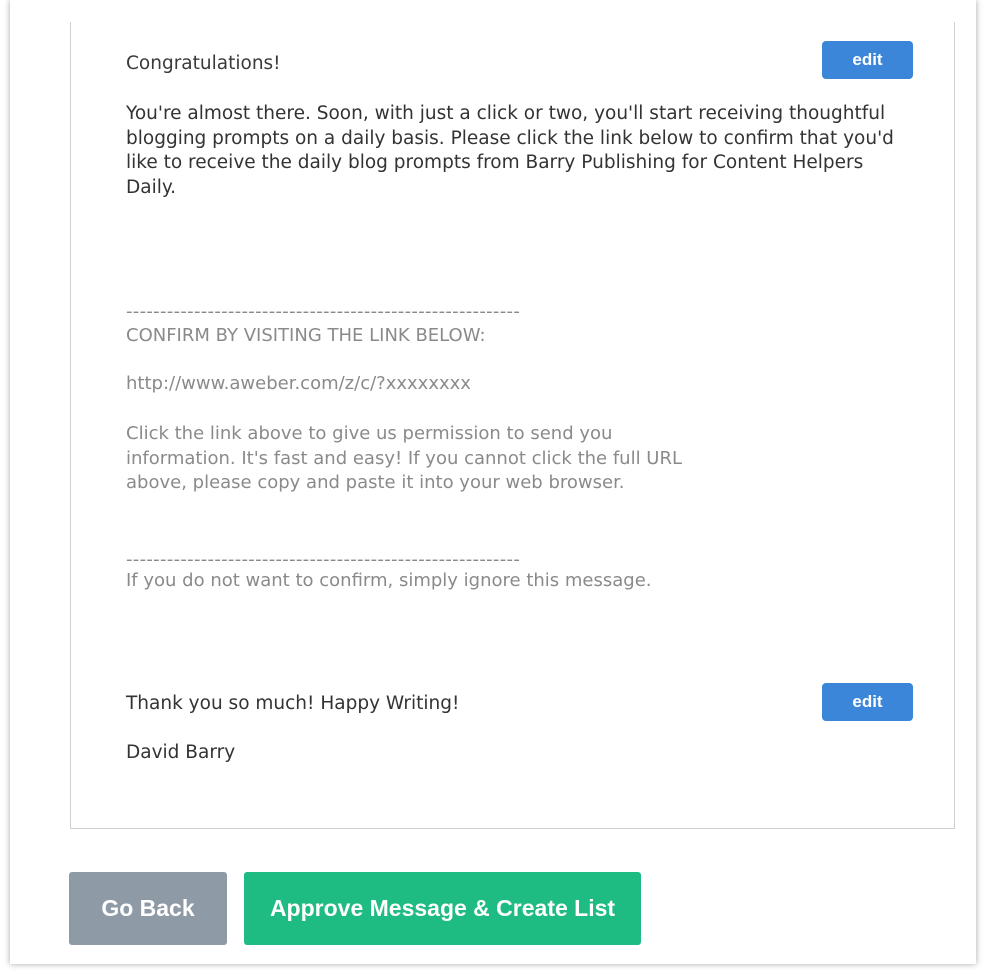 This screenshot has height=974, width=986. What do you see at coordinates (442, 908) in the screenshot?
I see `approve-message-button: Approve Message & Create List` at bounding box center [442, 908].